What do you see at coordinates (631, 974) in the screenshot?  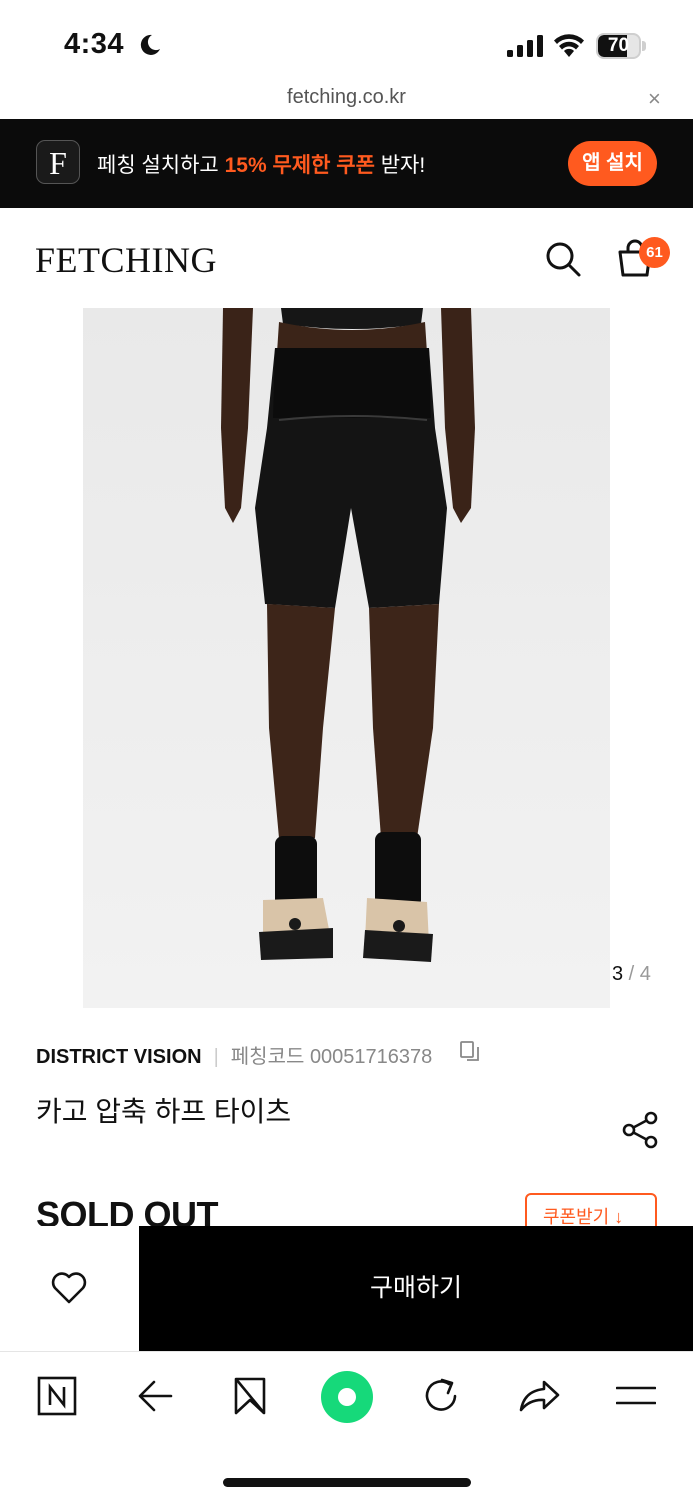 I see `image-counter: 3 / 4` at bounding box center [631, 974].